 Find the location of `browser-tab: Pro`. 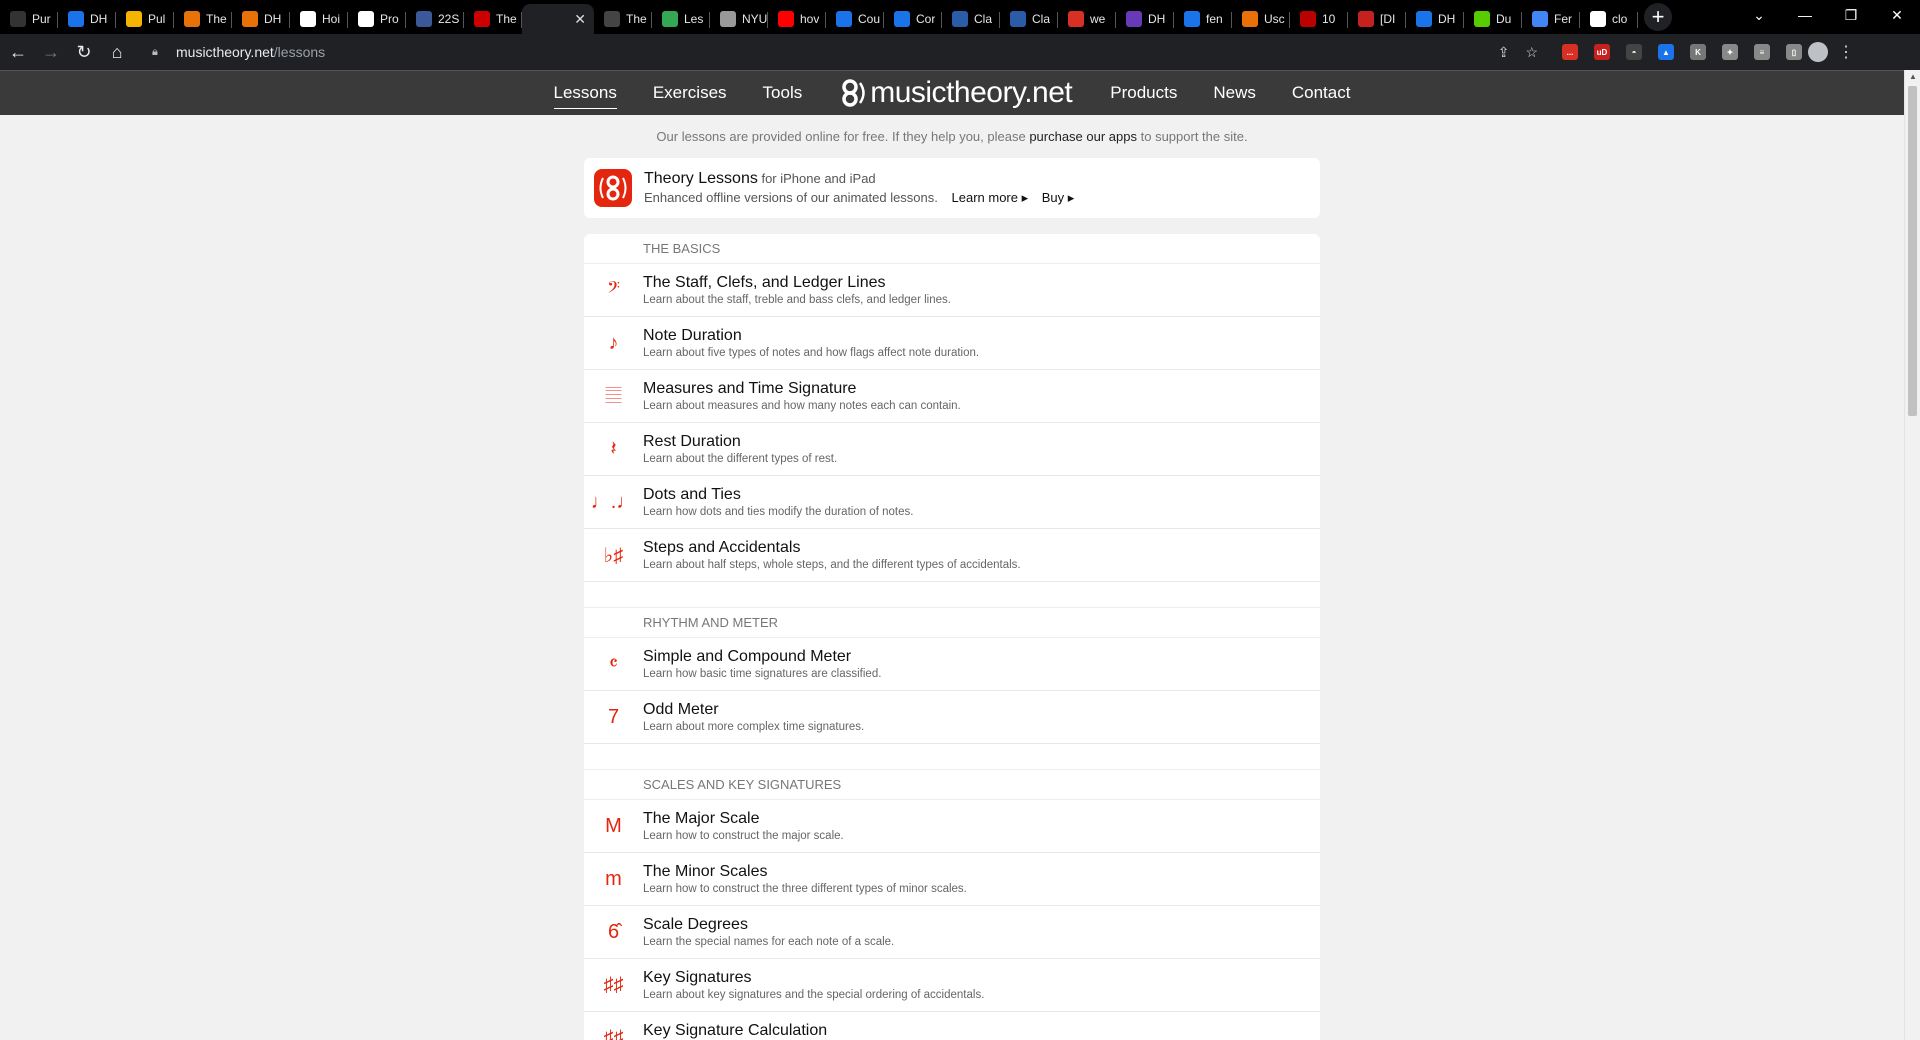

browser-tab: Pro is located at coordinates (377, 19).